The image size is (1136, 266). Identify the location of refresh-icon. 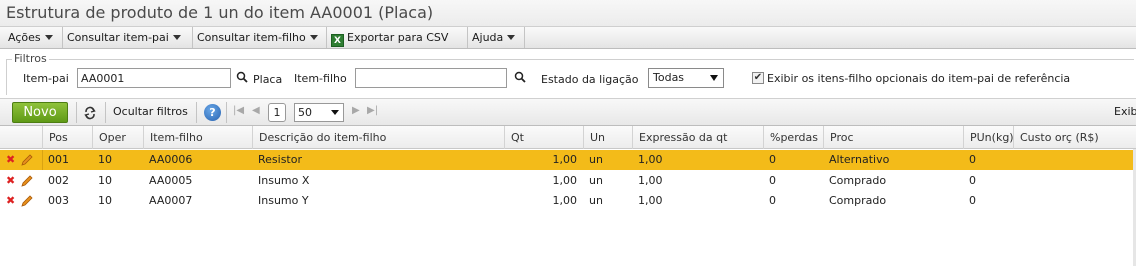
(90, 113).